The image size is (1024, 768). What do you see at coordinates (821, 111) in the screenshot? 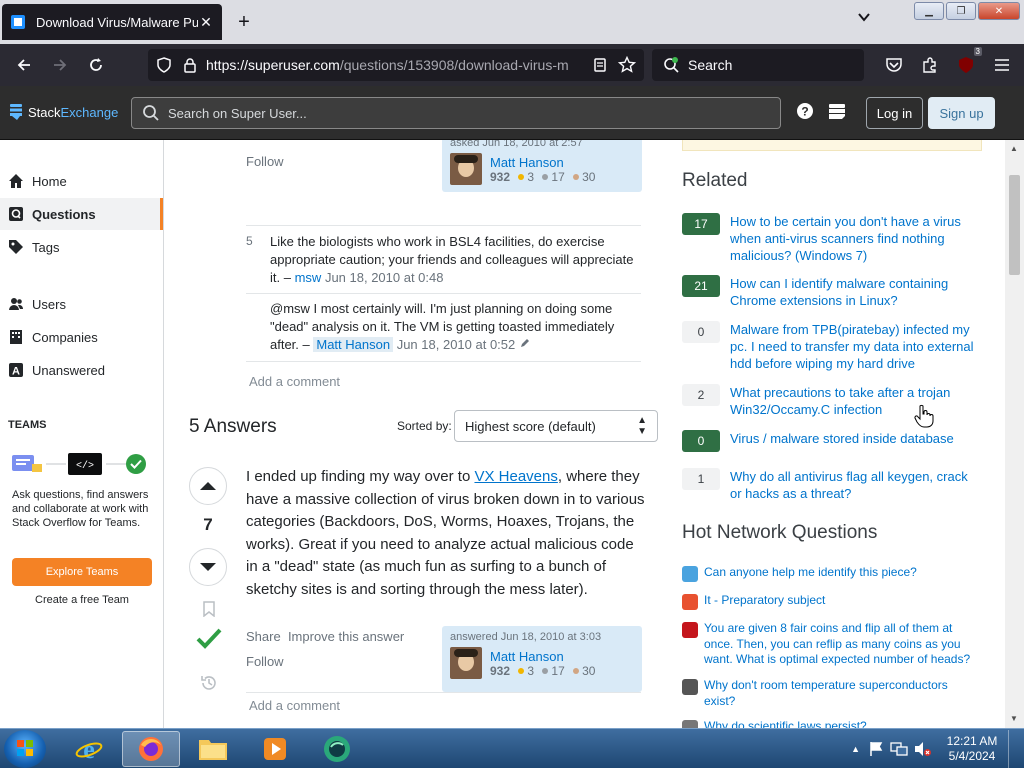
I see `topbar-icons: ?` at bounding box center [821, 111].